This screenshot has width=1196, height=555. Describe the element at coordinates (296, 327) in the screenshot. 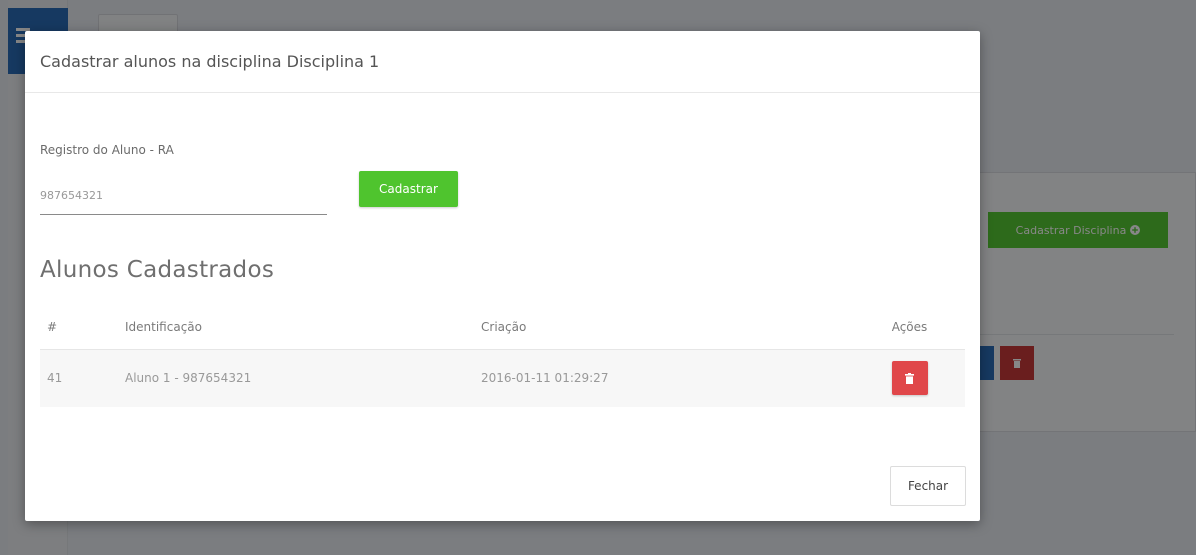

I see `column-header-identification: Identificação` at that location.